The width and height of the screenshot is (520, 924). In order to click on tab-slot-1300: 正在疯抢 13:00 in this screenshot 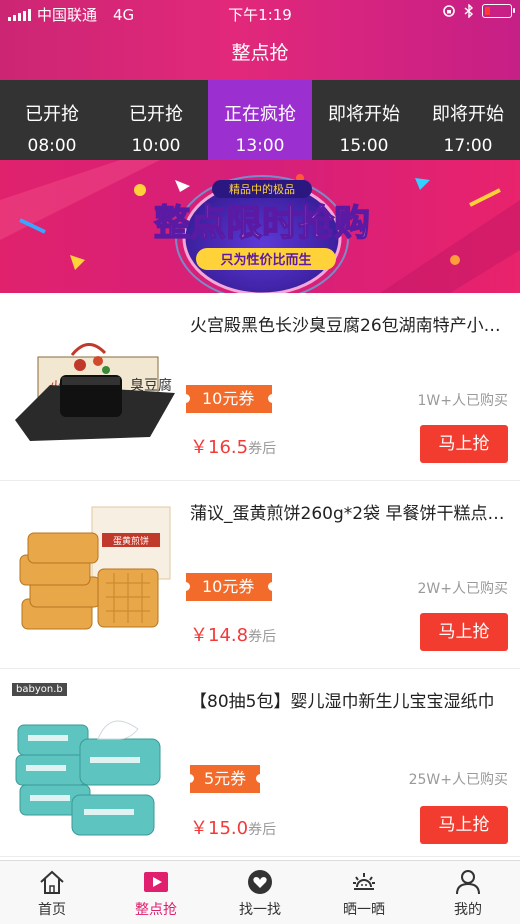, I will do `click(260, 120)`.